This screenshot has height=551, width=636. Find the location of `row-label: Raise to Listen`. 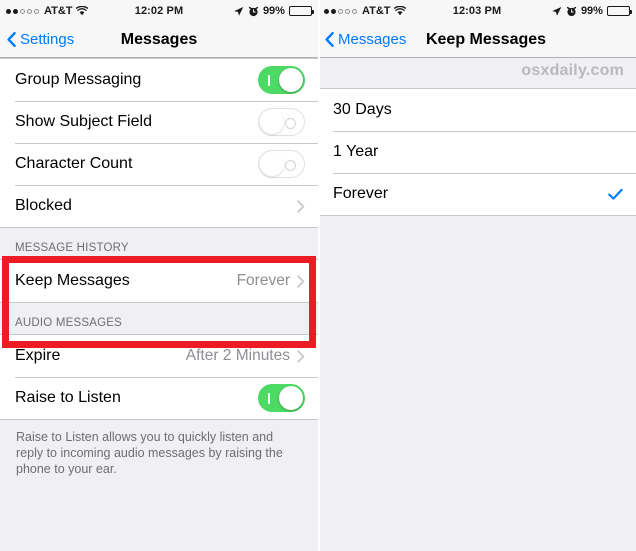

row-label: Raise to Listen is located at coordinates (68, 397).